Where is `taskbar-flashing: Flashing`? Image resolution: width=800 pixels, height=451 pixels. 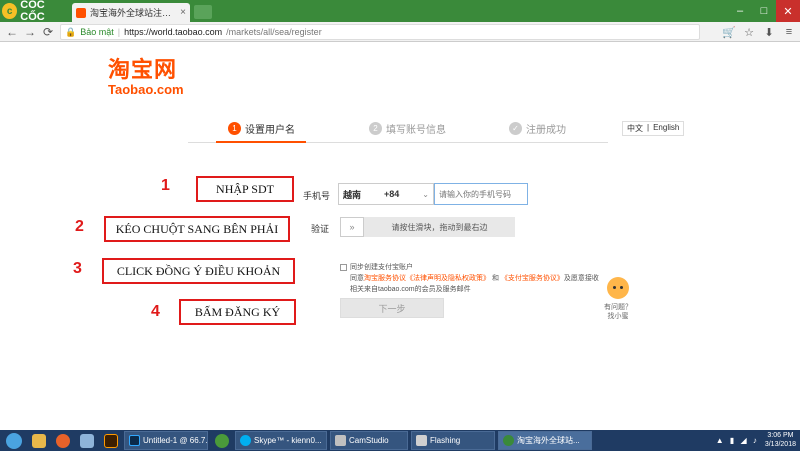
taskbar-flashing: Flashing is located at coordinates (453, 440).